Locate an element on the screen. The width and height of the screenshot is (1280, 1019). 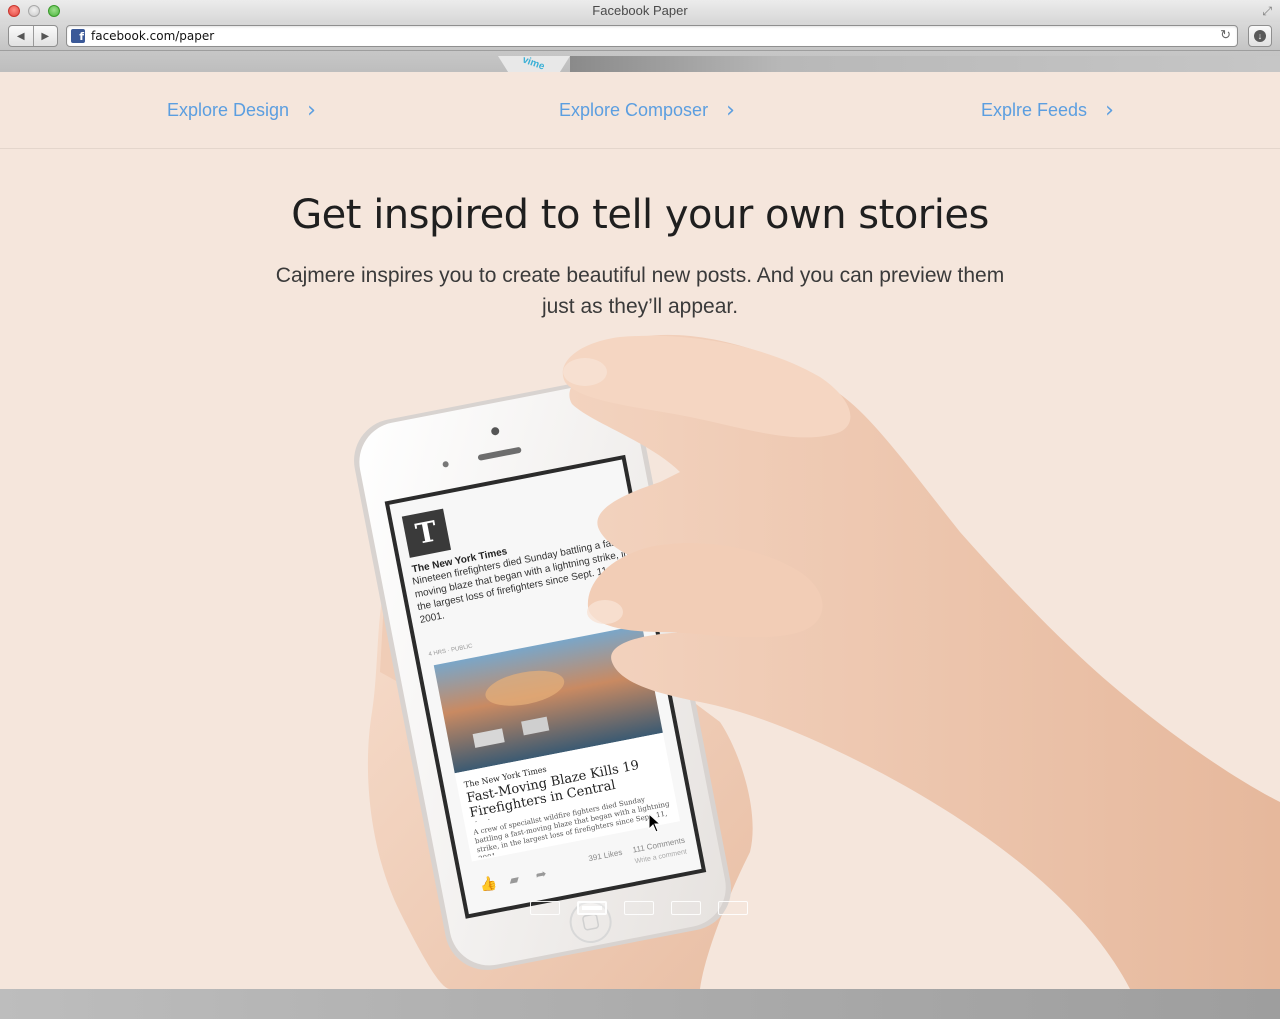
back-button: ◀ is located at coordinates (21, 36).